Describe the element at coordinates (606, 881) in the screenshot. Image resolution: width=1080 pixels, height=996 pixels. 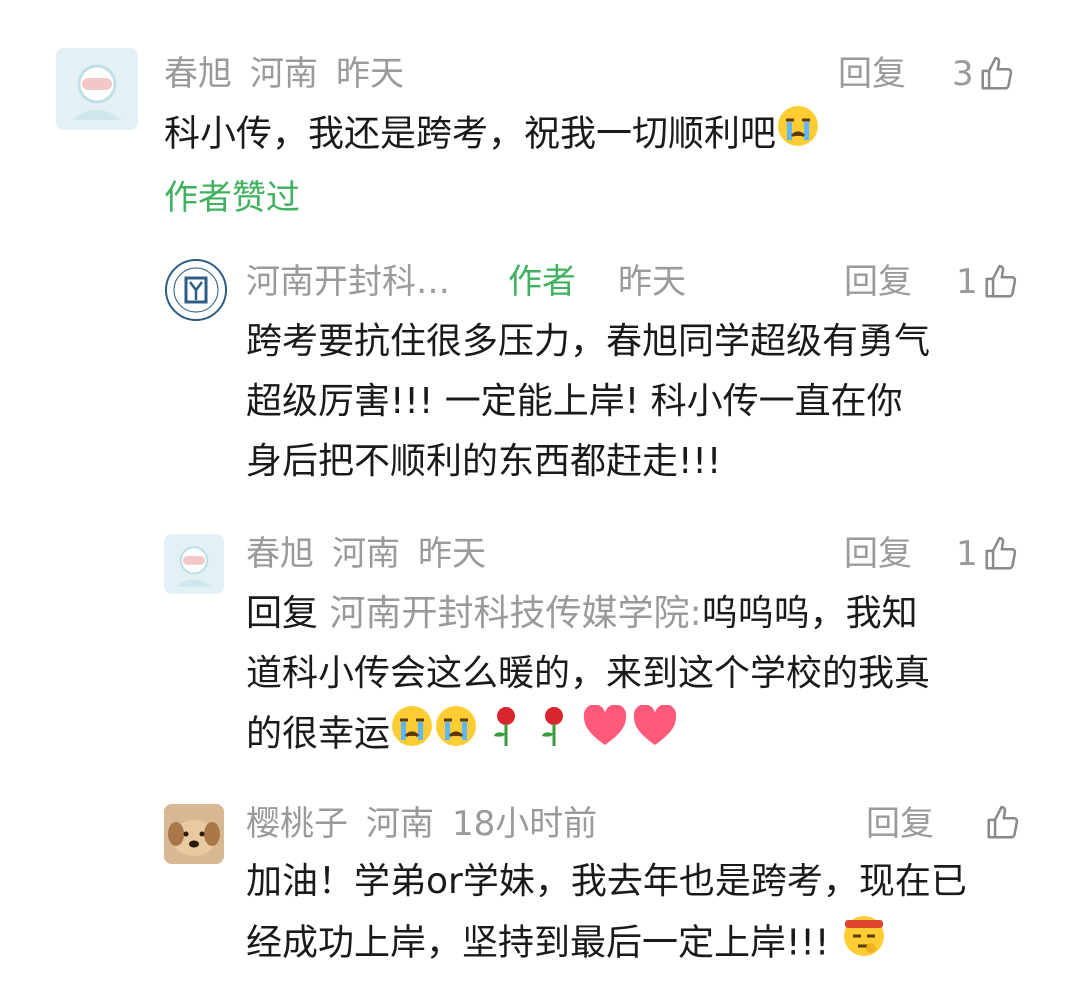
I see `comment-text-line: 加油！学弟or学妹，我去年也是跨考，现在已` at that location.